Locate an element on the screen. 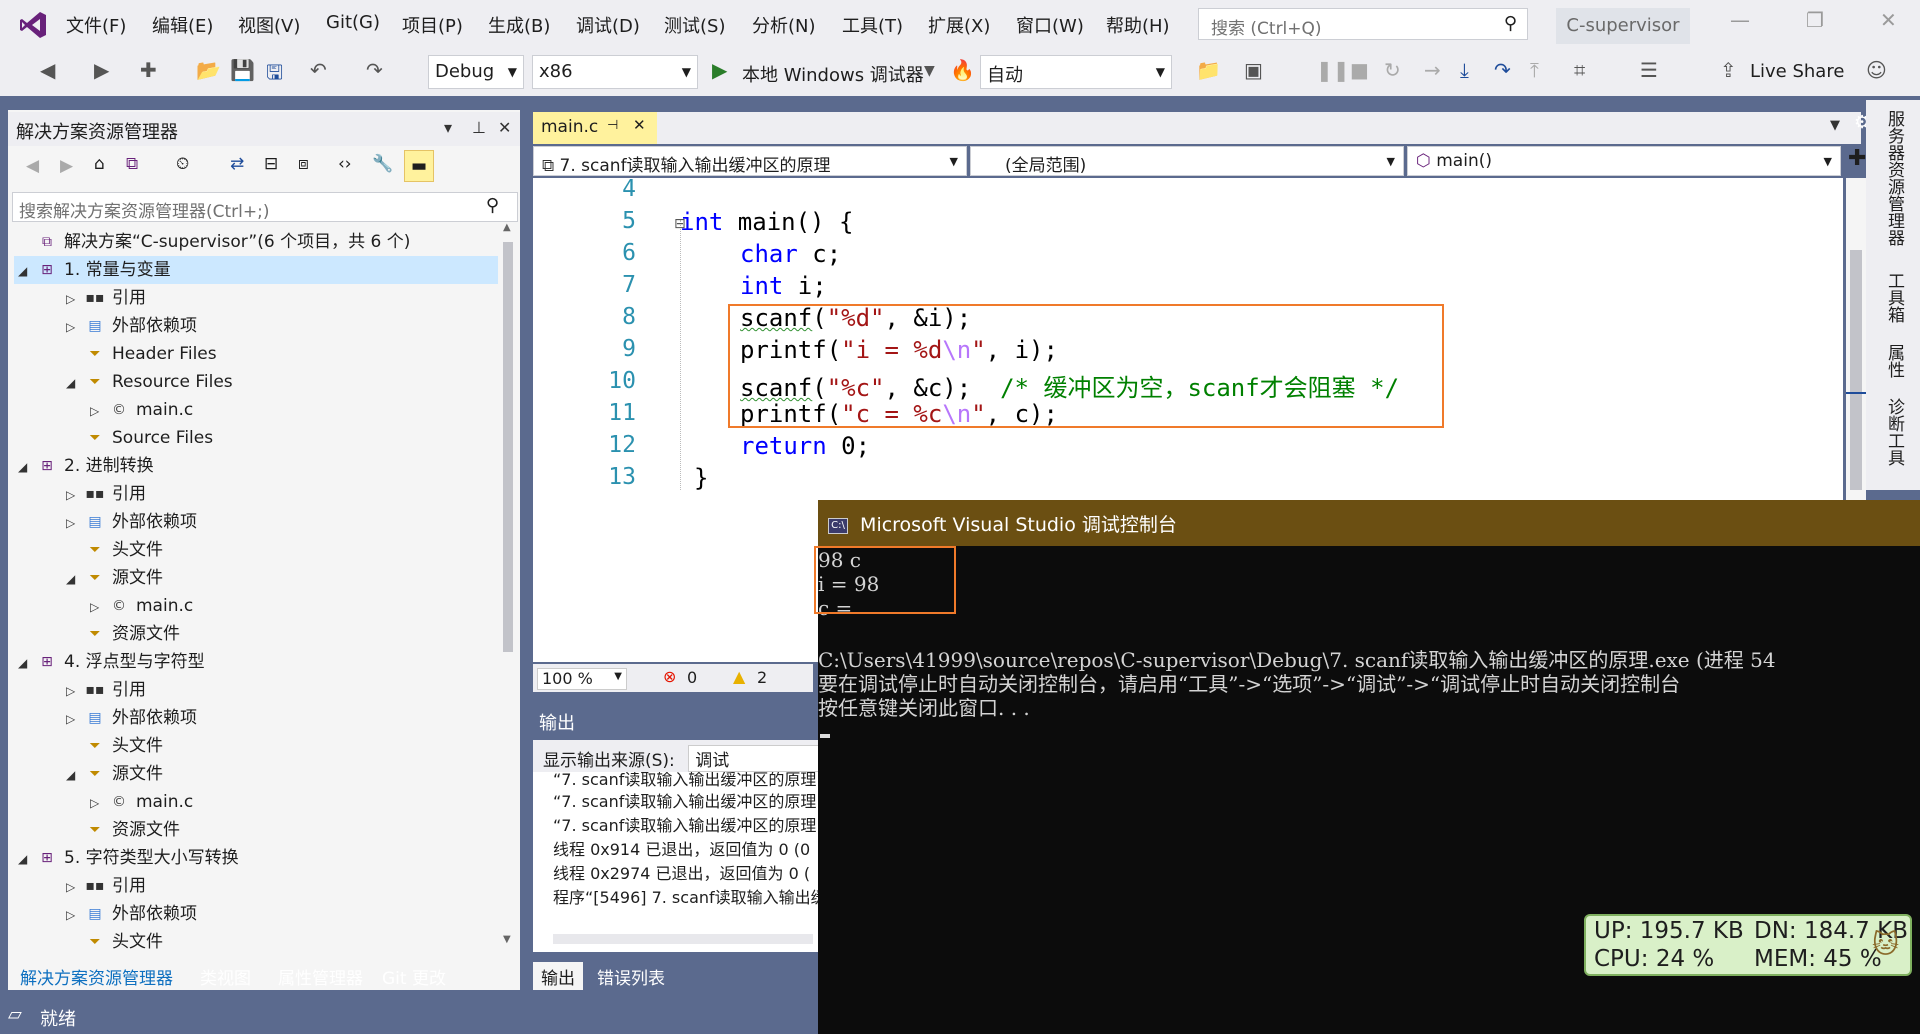  menu-tools: 工具(T) is located at coordinates (872, 25).